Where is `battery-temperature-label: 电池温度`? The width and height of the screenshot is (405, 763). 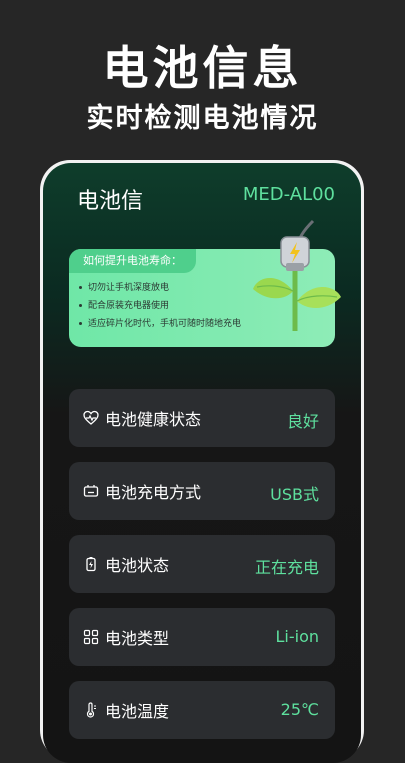 battery-temperature-label: 电池温度 is located at coordinates (137, 711).